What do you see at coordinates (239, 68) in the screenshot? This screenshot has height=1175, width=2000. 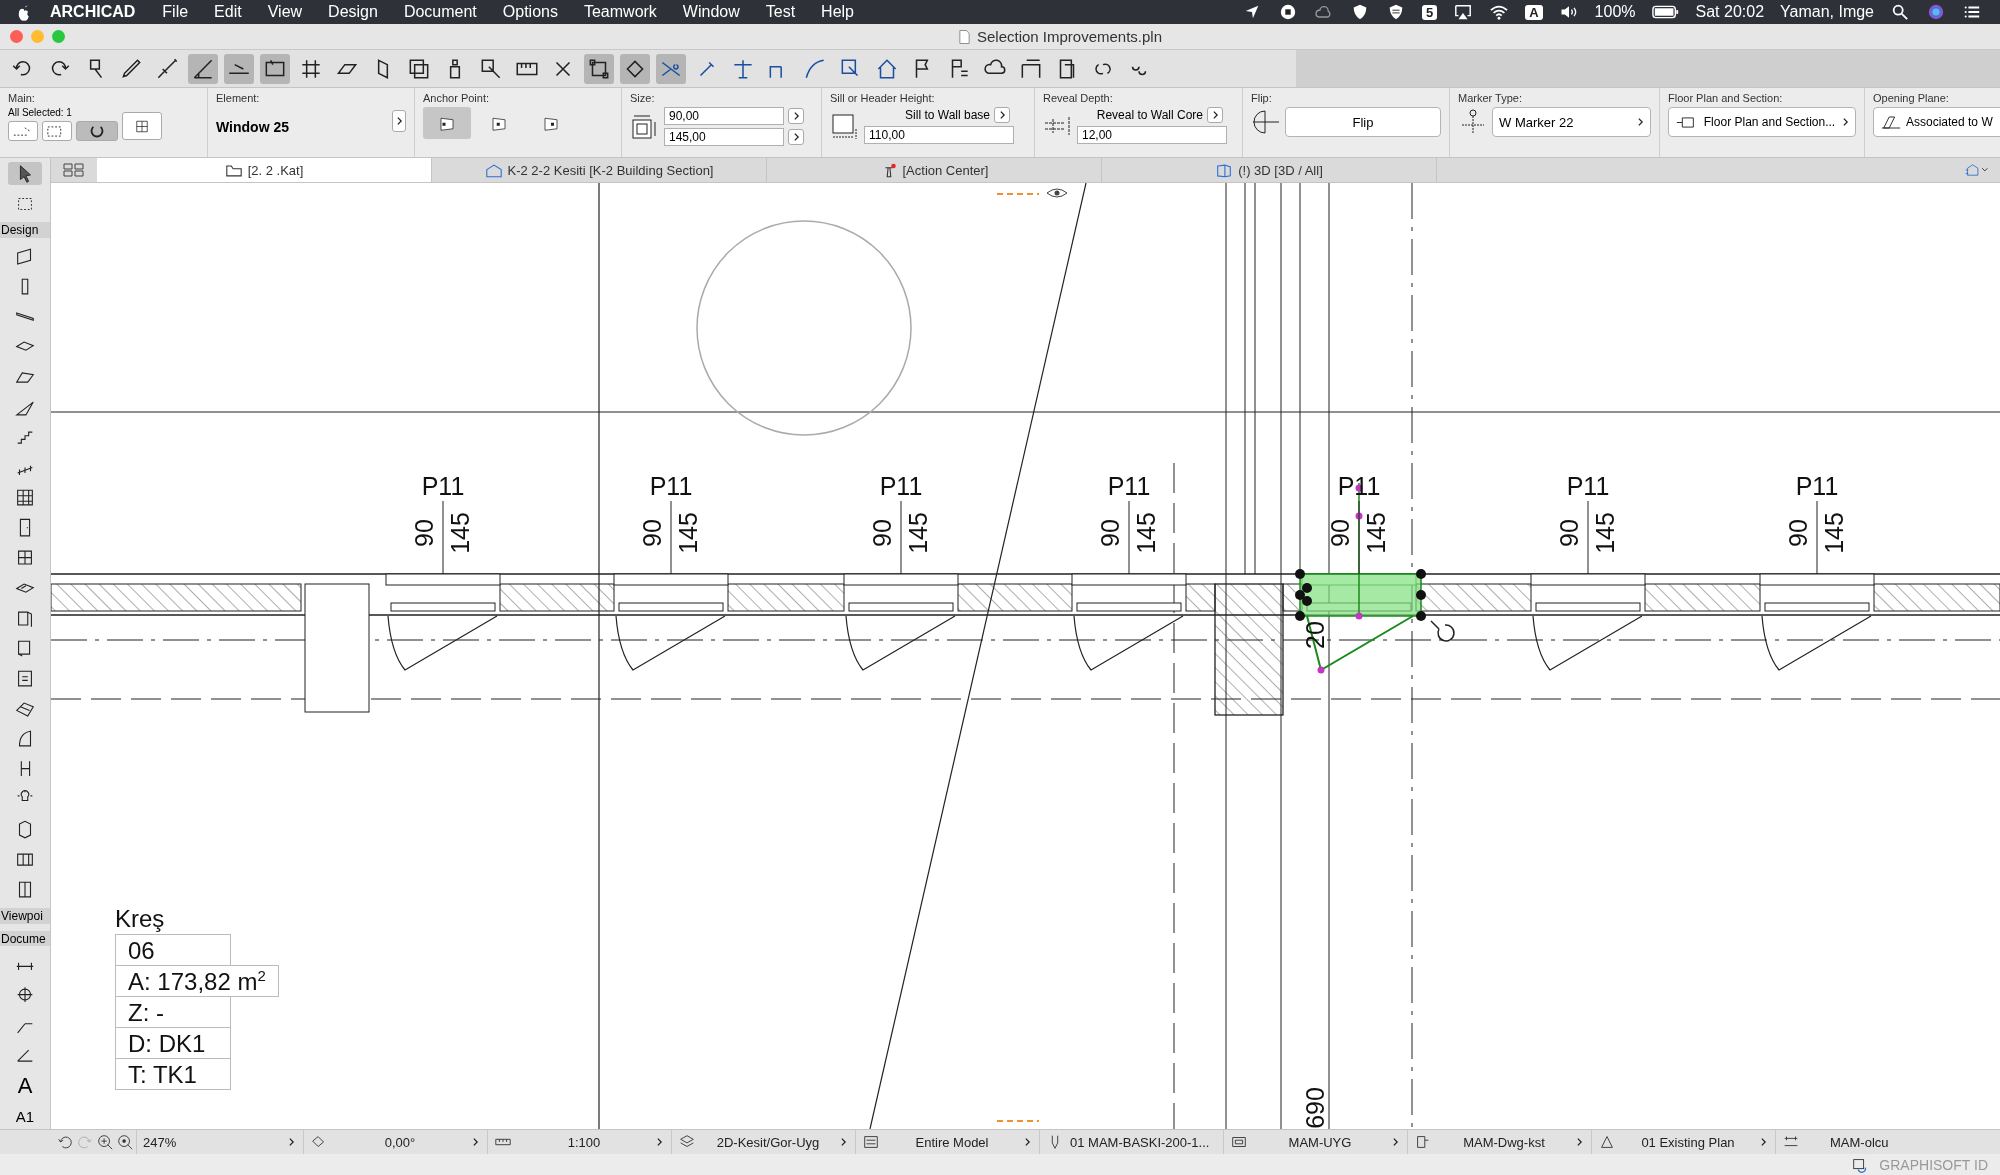 I see `snap-guide-icon` at bounding box center [239, 68].